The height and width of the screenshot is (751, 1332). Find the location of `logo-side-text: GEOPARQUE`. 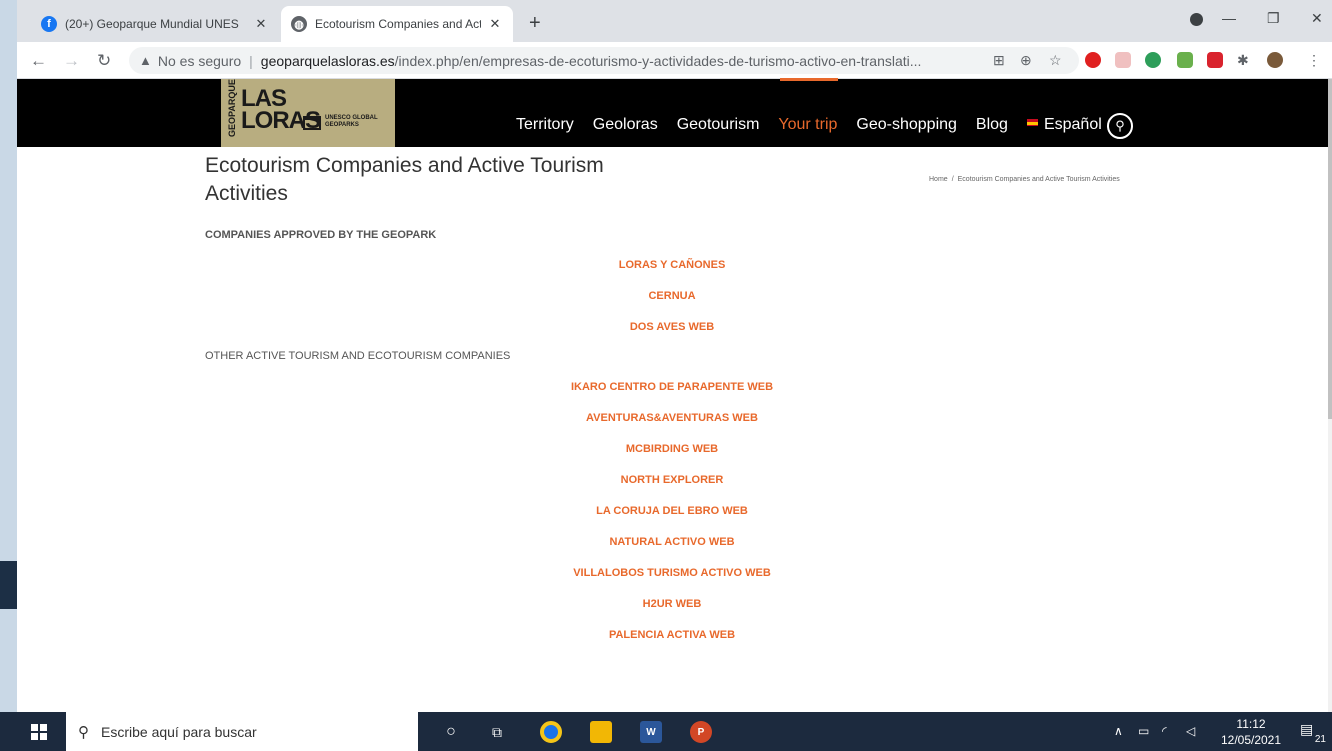

logo-side-text: GEOPARQUE is located at coordinates (232, 108).